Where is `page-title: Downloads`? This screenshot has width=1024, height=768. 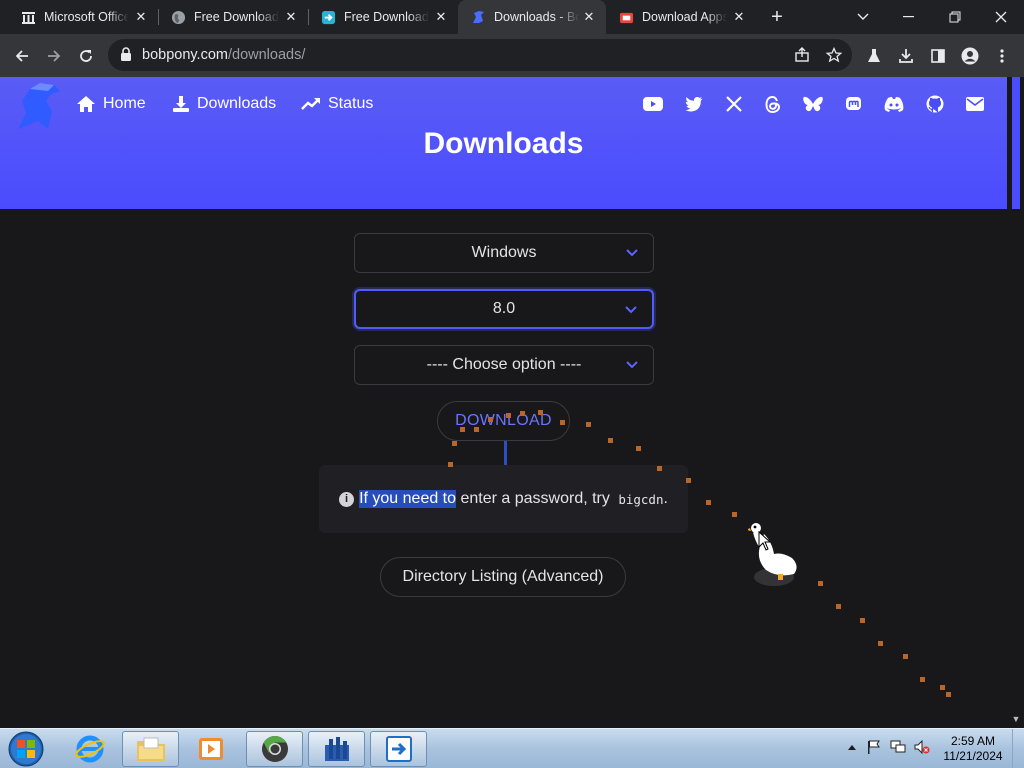 page-title: Downloads is located at coordinates (503, 143).